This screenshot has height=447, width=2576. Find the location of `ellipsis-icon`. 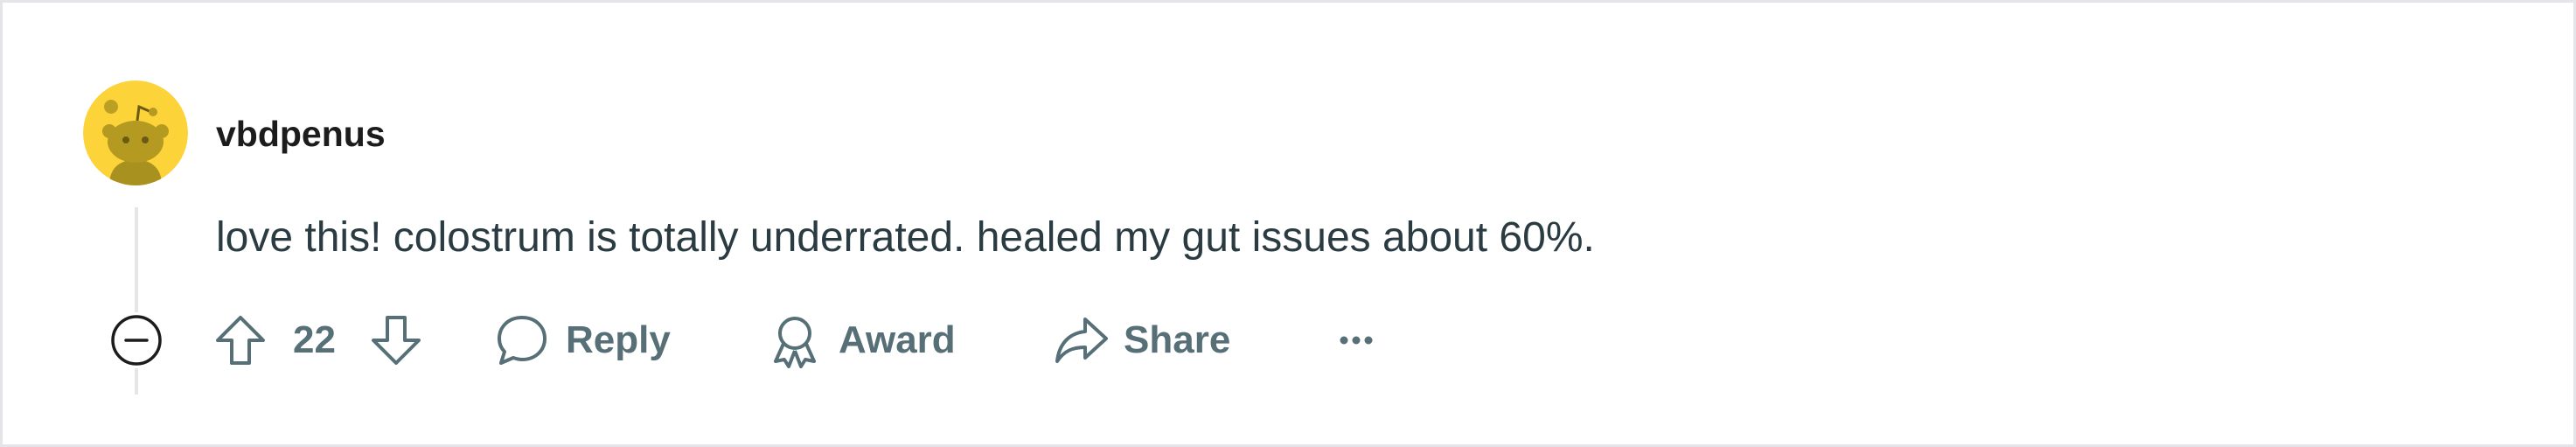

ellipsis-icon is located at coordinates (1356, 340).